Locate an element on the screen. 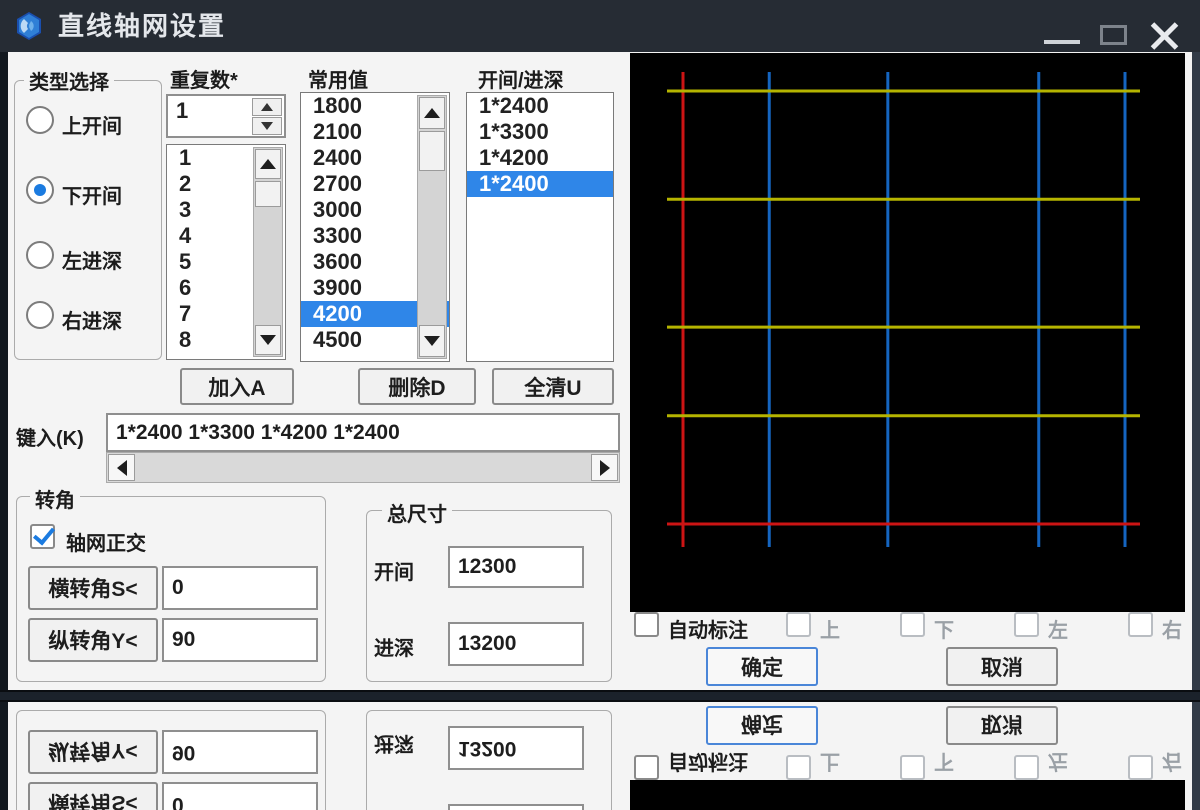  maximize-icon is located at coordinates (1113, 35).